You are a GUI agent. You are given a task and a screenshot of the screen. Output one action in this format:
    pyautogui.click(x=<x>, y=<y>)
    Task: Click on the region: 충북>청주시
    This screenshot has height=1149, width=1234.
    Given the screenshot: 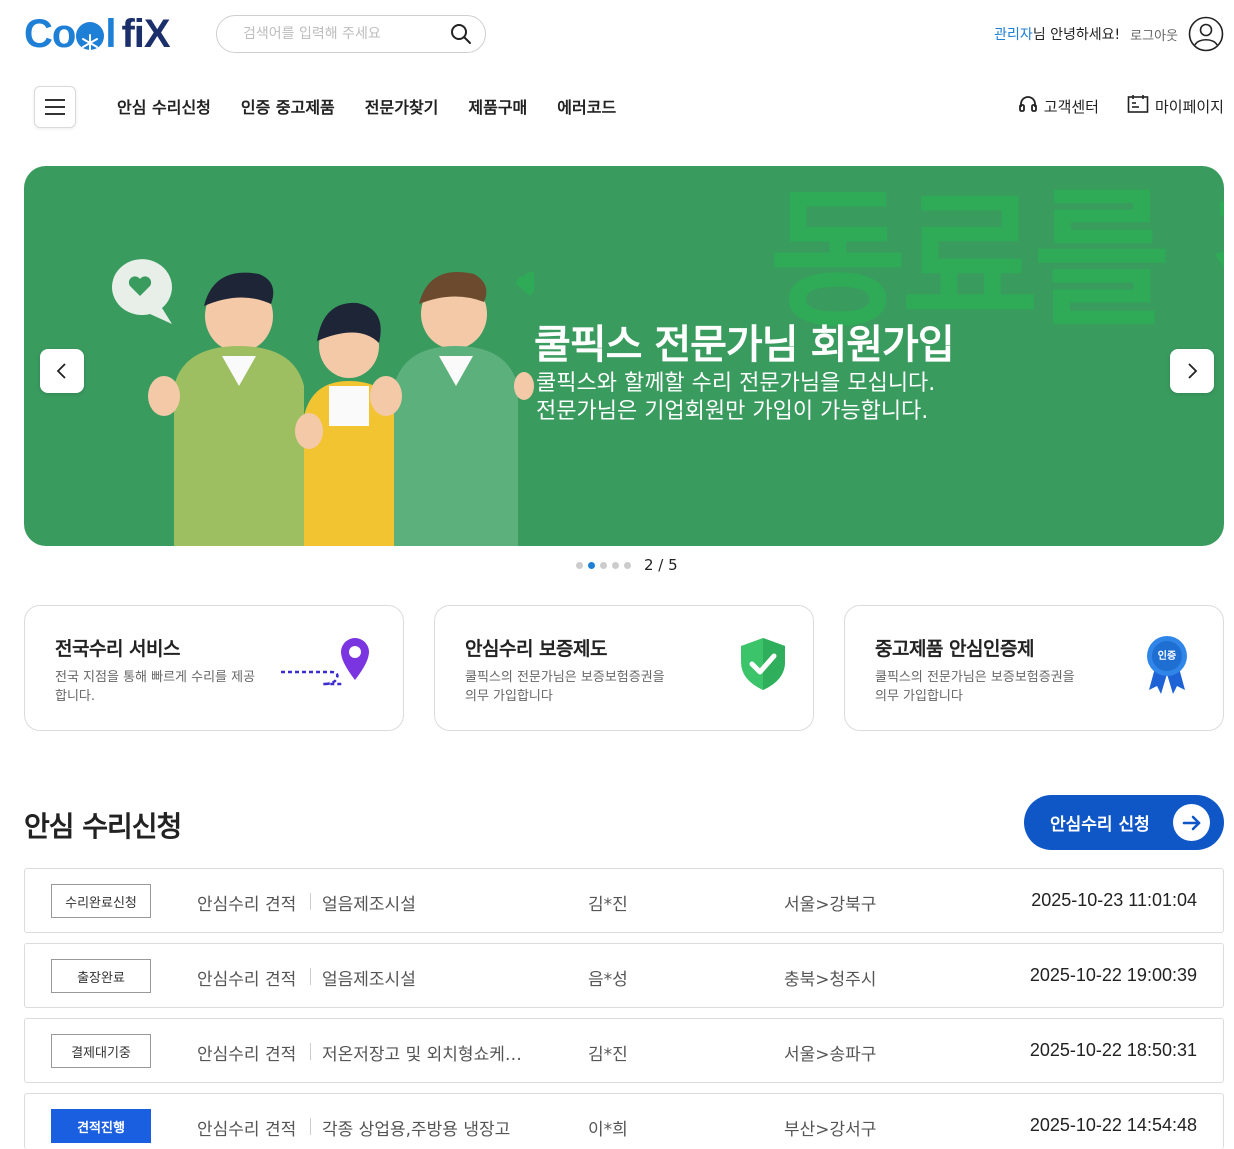 What is the action you would take?
    pyautogui.click(x=830, y=980)
    